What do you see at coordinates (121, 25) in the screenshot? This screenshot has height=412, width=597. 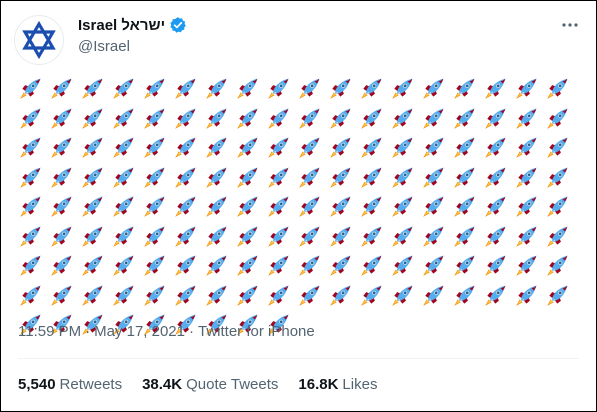 I see `display-name: Israel ישראל` at bounding box center [121, 25].